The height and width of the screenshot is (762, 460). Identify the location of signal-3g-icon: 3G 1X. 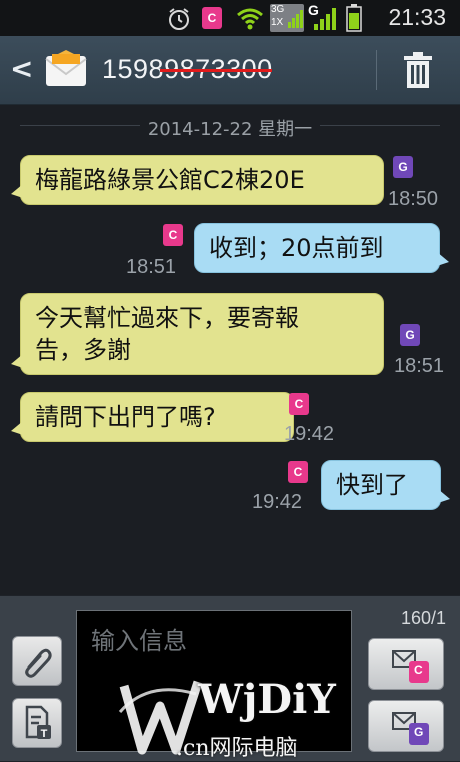
(287, 18).